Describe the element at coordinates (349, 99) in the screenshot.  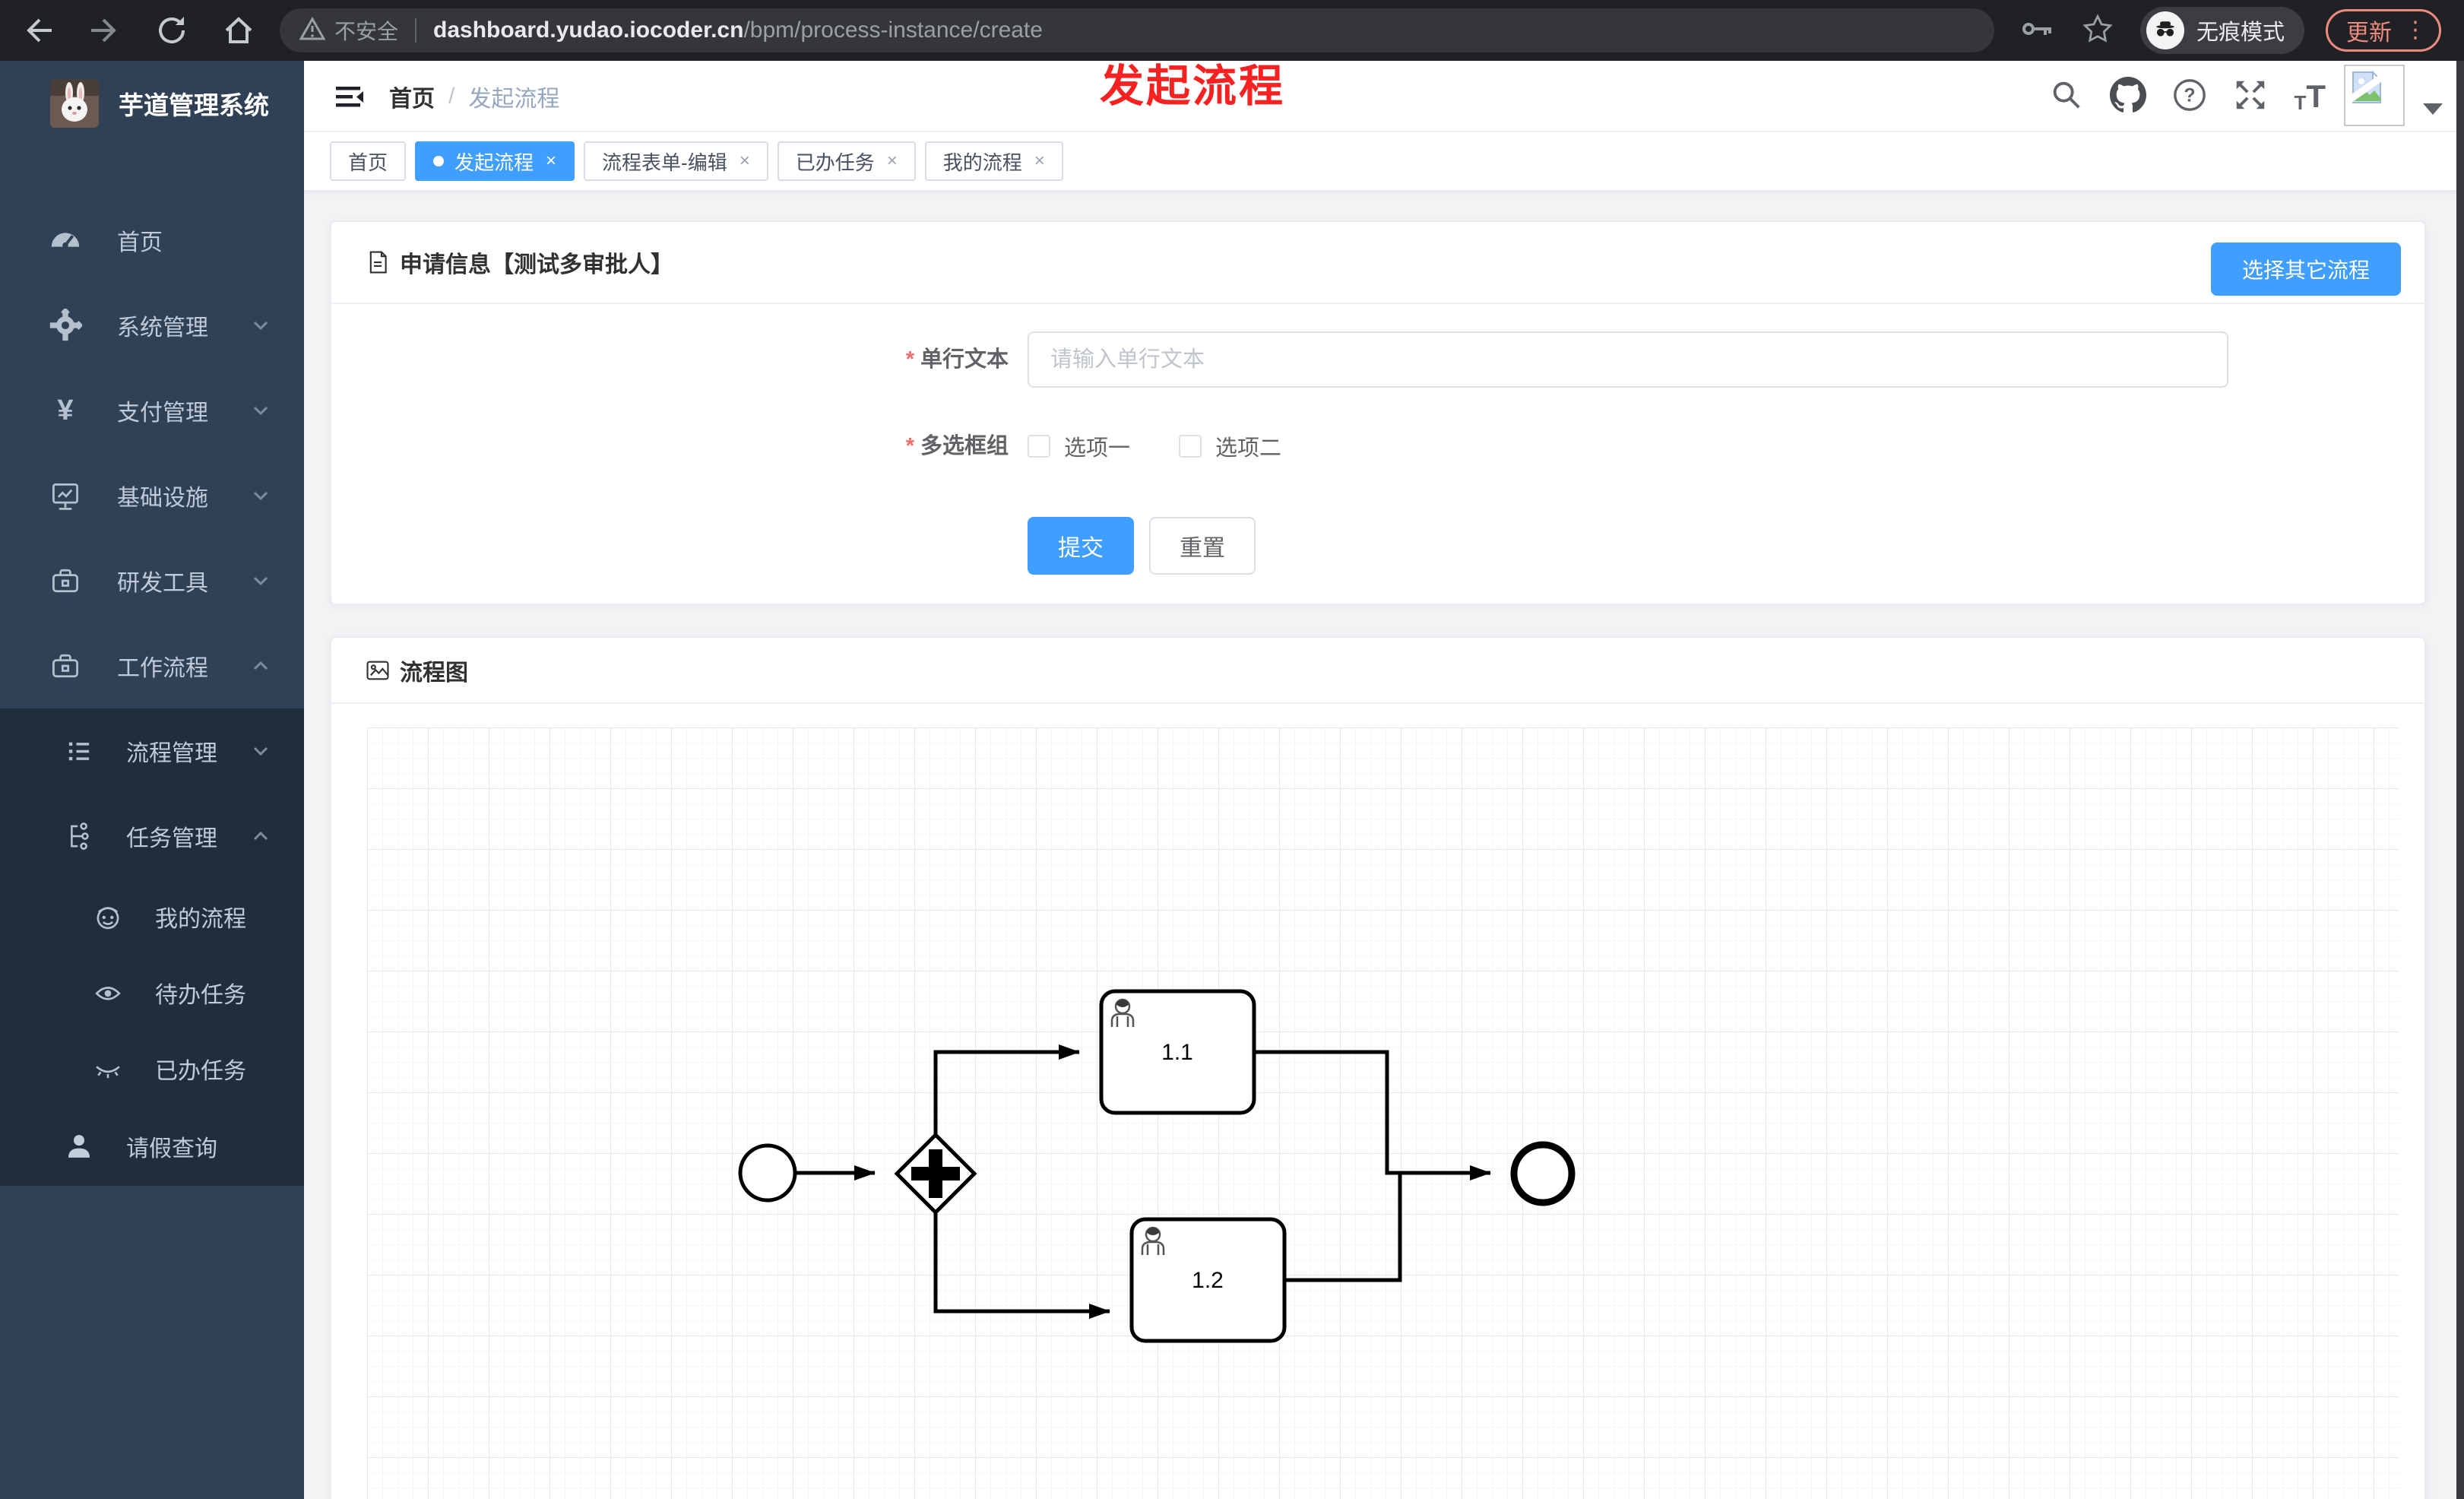
I see `collapse-menu-icon` at that location.